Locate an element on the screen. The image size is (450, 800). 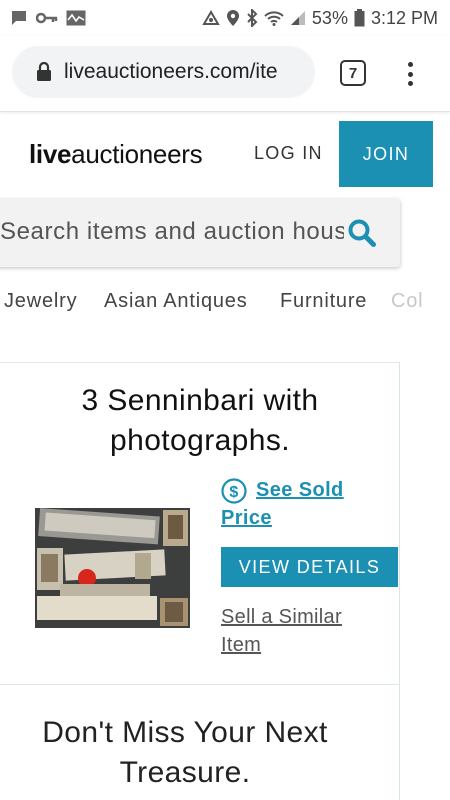
dollar-icon: $ is located at coordinates (234, 491).